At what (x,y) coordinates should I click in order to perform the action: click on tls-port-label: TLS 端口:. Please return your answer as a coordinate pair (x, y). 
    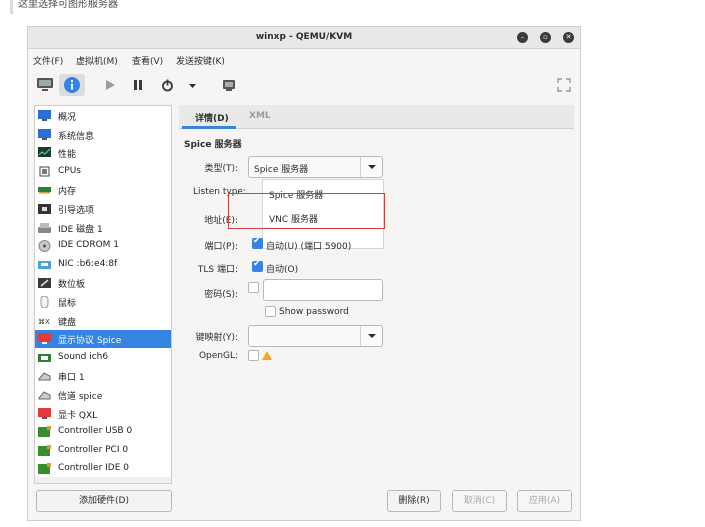
    Looking at the image, I should click on (217, 270).